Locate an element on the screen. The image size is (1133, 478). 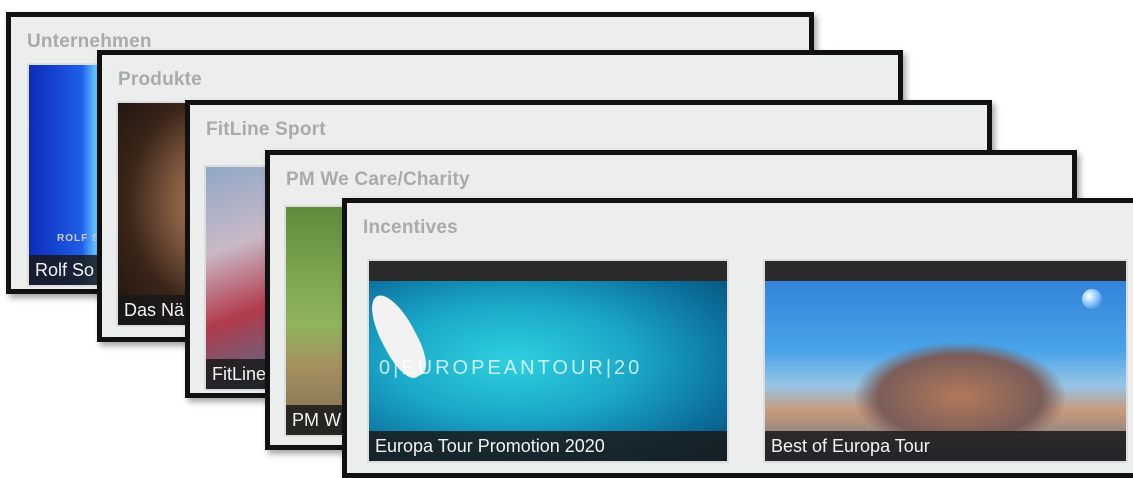
category-title: Incentives is located at coordinates (410, 227).